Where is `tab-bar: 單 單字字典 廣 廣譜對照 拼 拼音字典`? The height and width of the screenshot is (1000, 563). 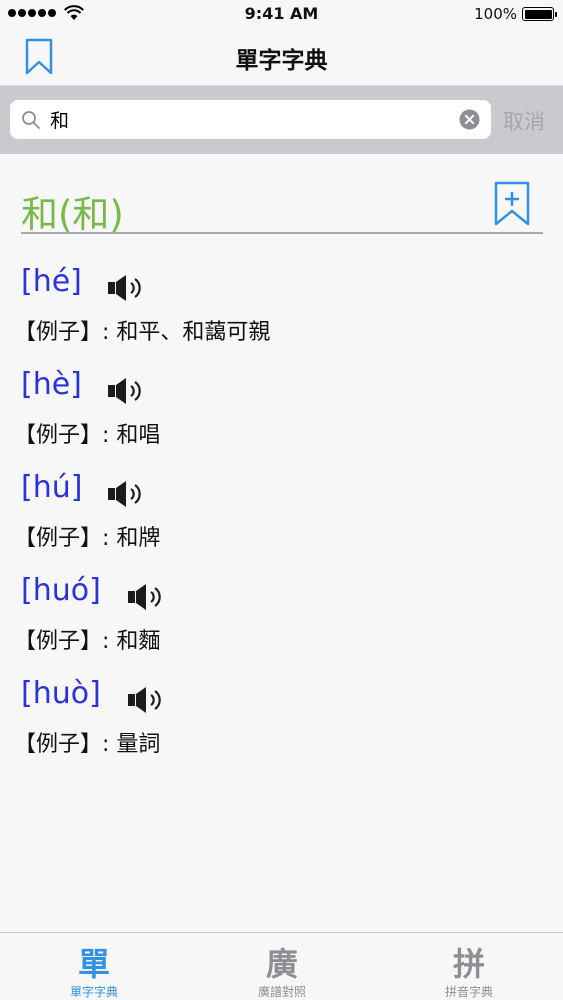
tab-bar: 單 單字字典 廣 廣譜對照 拼 拼音字典 is located at coordinates (281, 966).